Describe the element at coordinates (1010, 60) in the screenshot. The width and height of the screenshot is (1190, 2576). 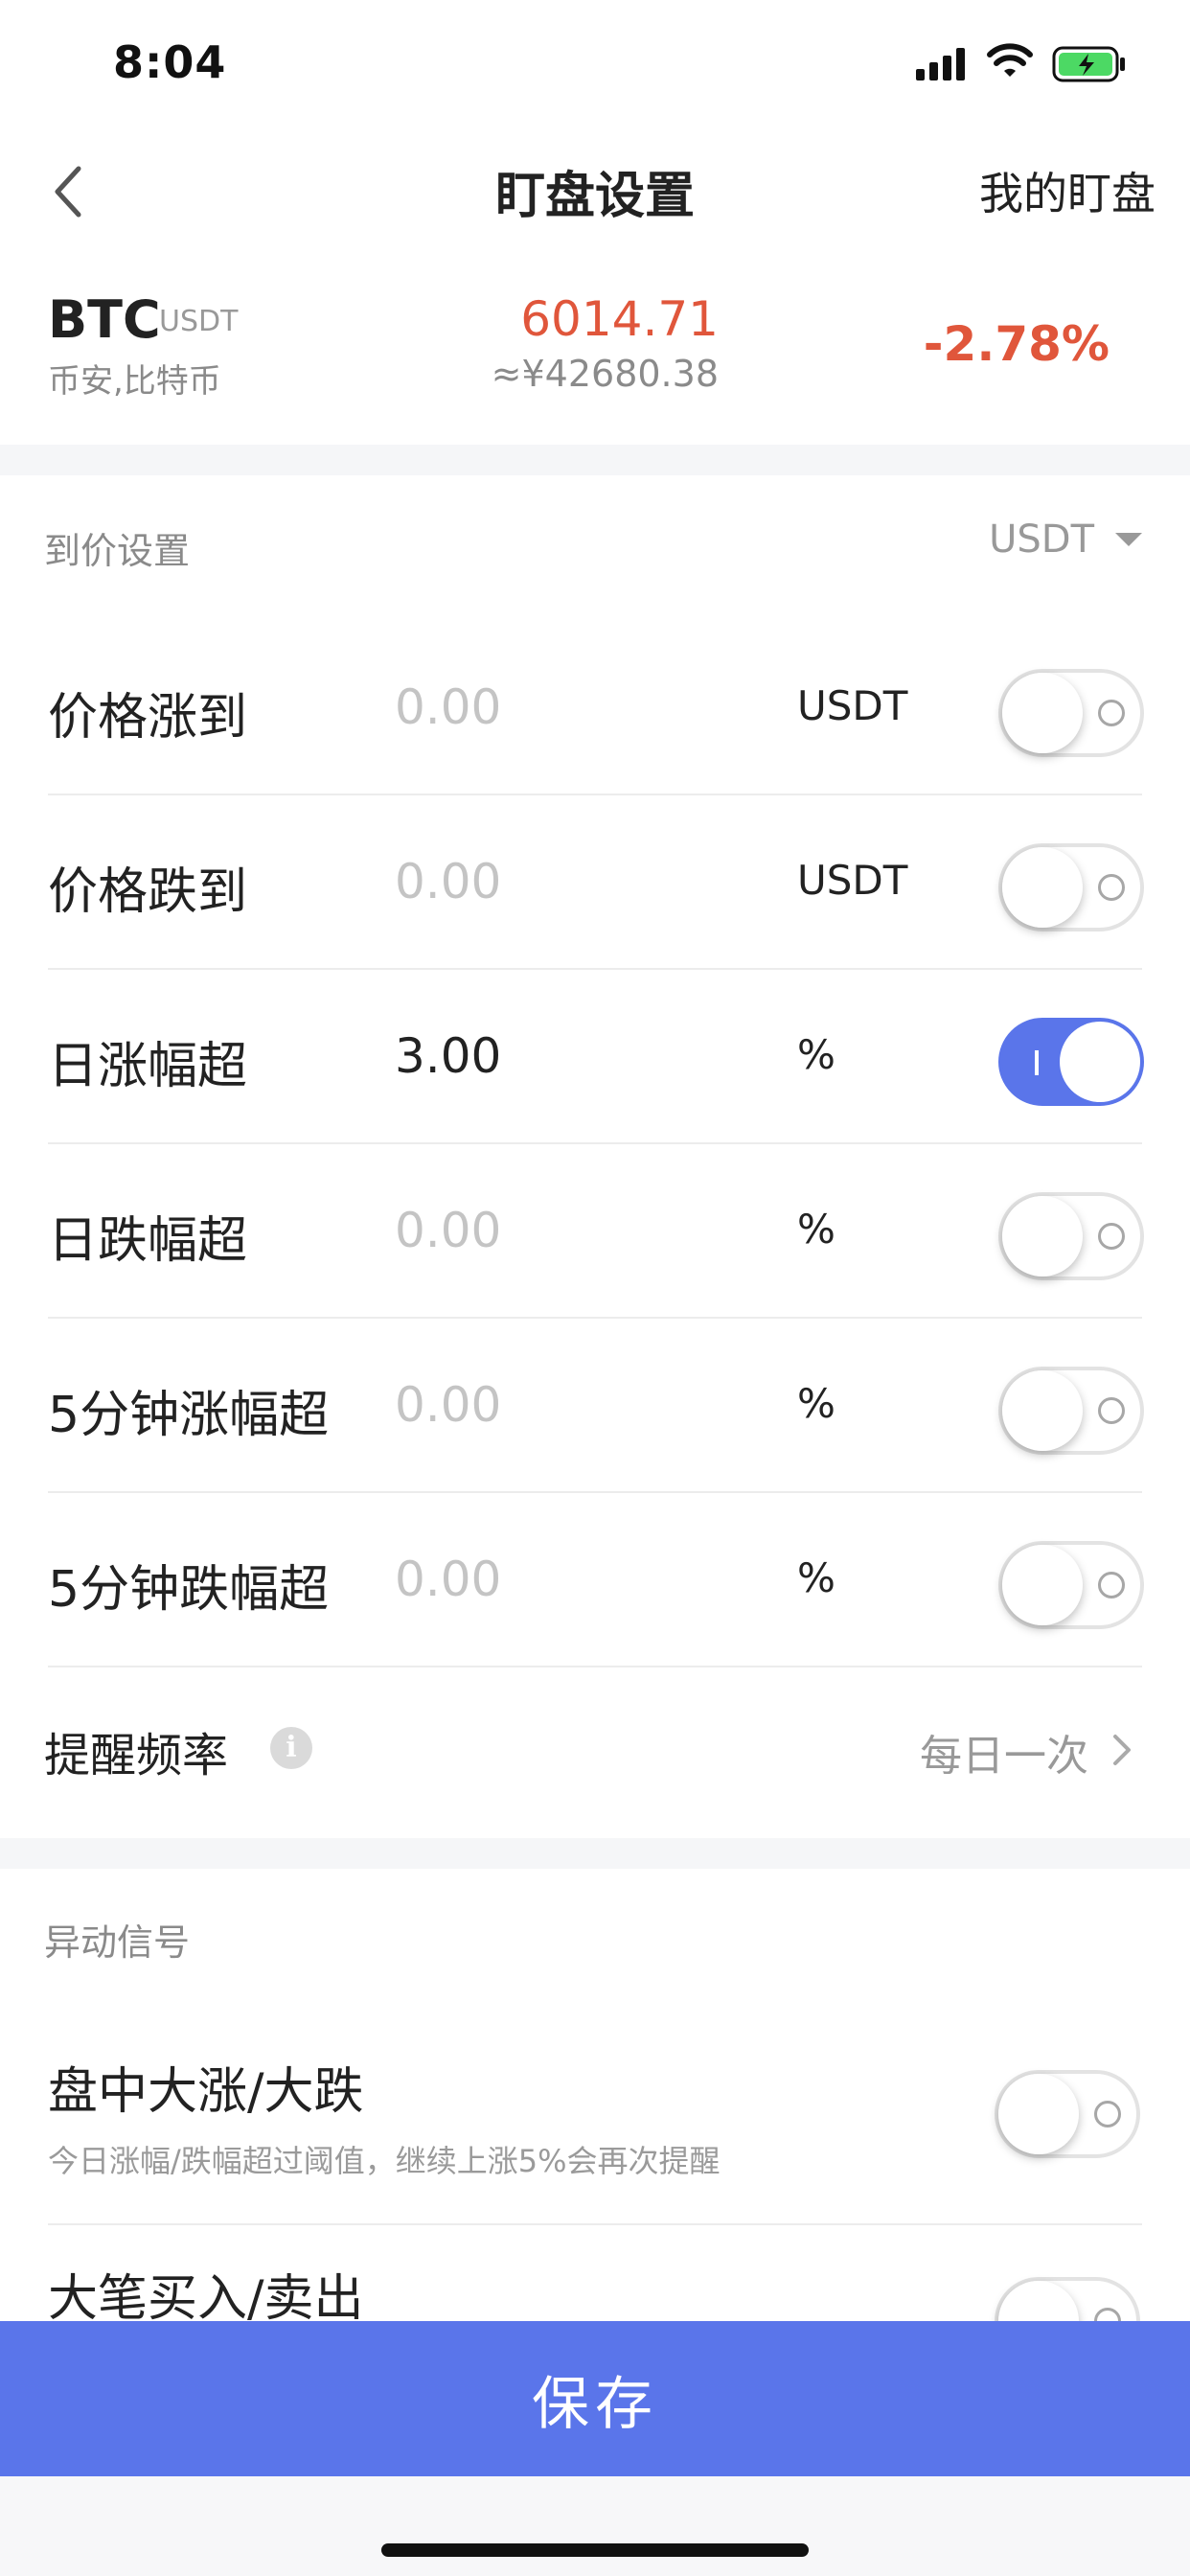
I see `wifi-icon` at that location.